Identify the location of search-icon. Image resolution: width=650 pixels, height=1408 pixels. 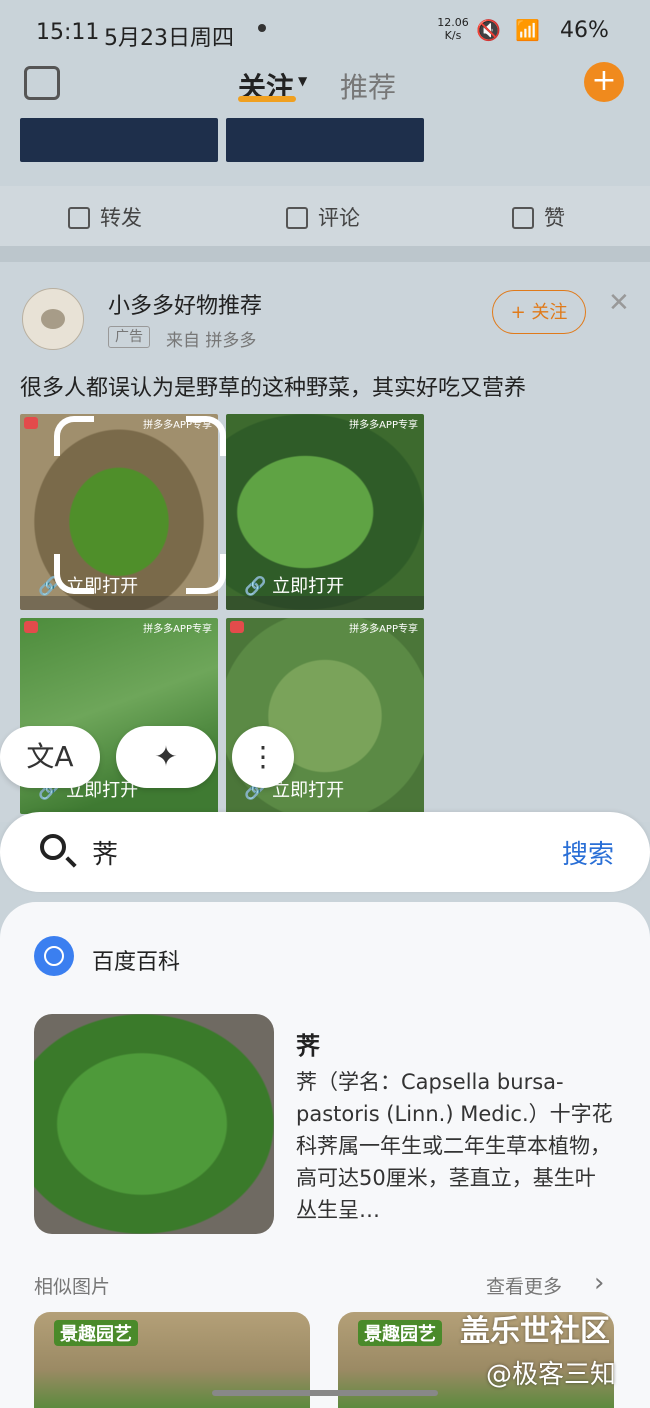
(53, 847).